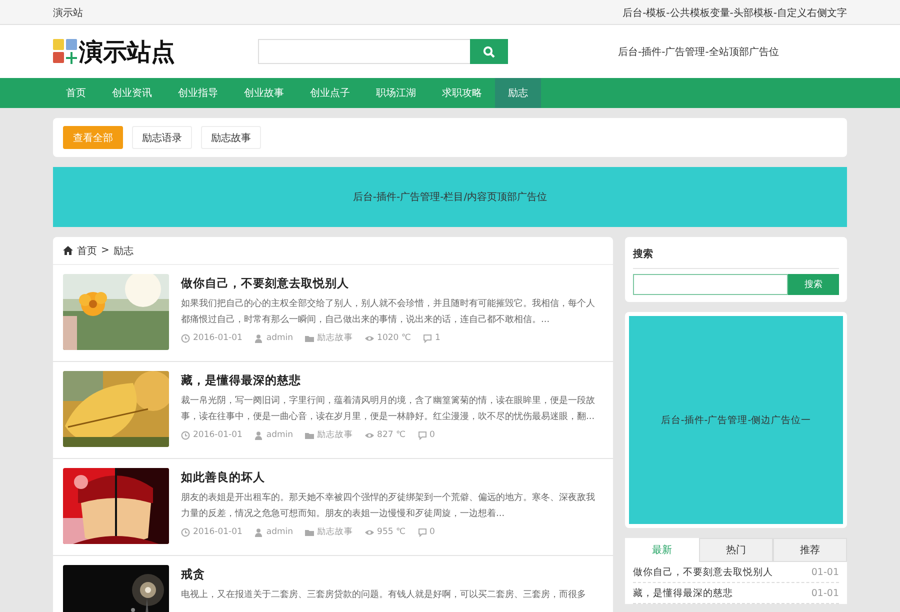 The width and height of the screenshot is (900, 612). What do you see at coordinates (198, 93) in the screenshot?
I see `nav-link: 创业指导` at bounding box center [198, 93].